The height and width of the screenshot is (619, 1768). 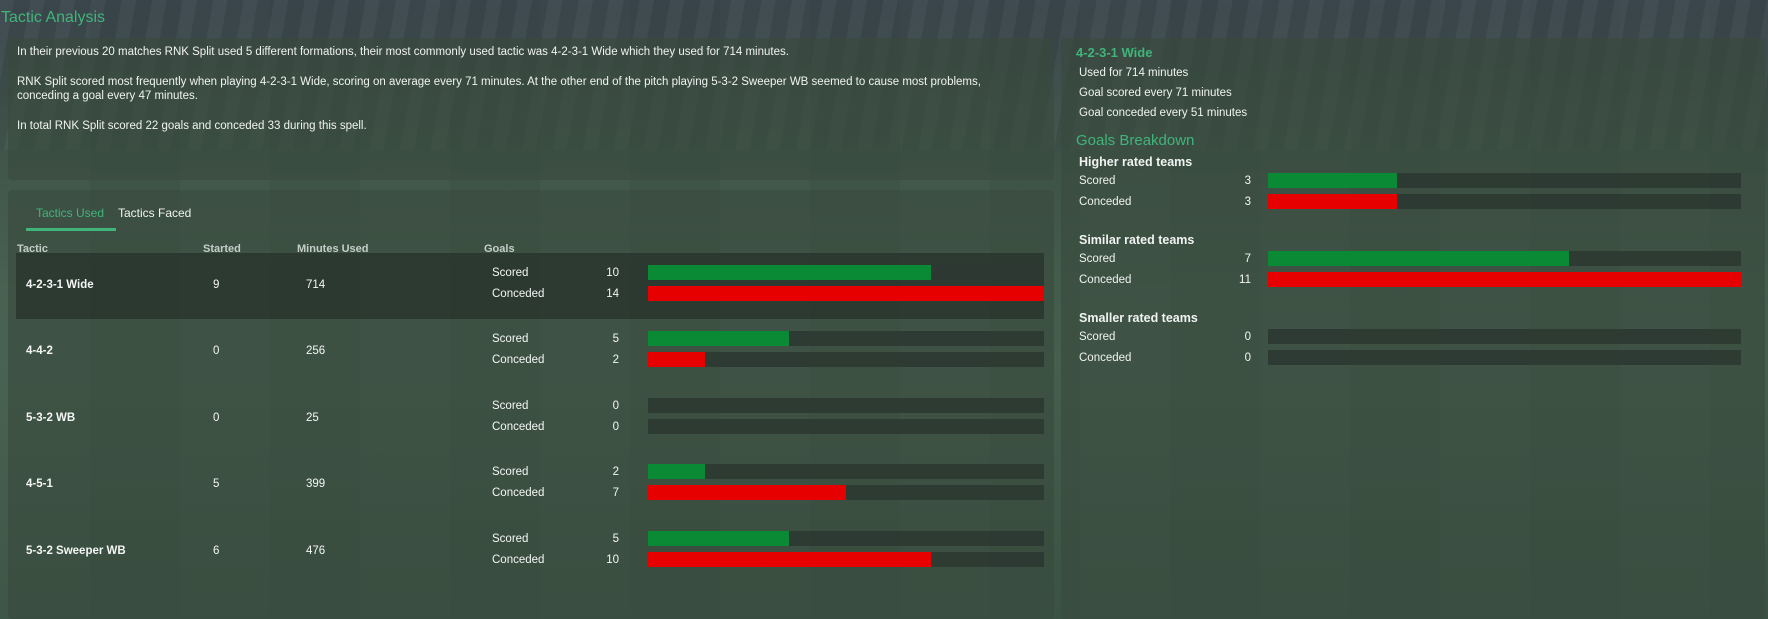 What do you see at coordinates (316, 484) in the screenshot?
I see `minutes-used: 399` at bounding box center [316, 484].